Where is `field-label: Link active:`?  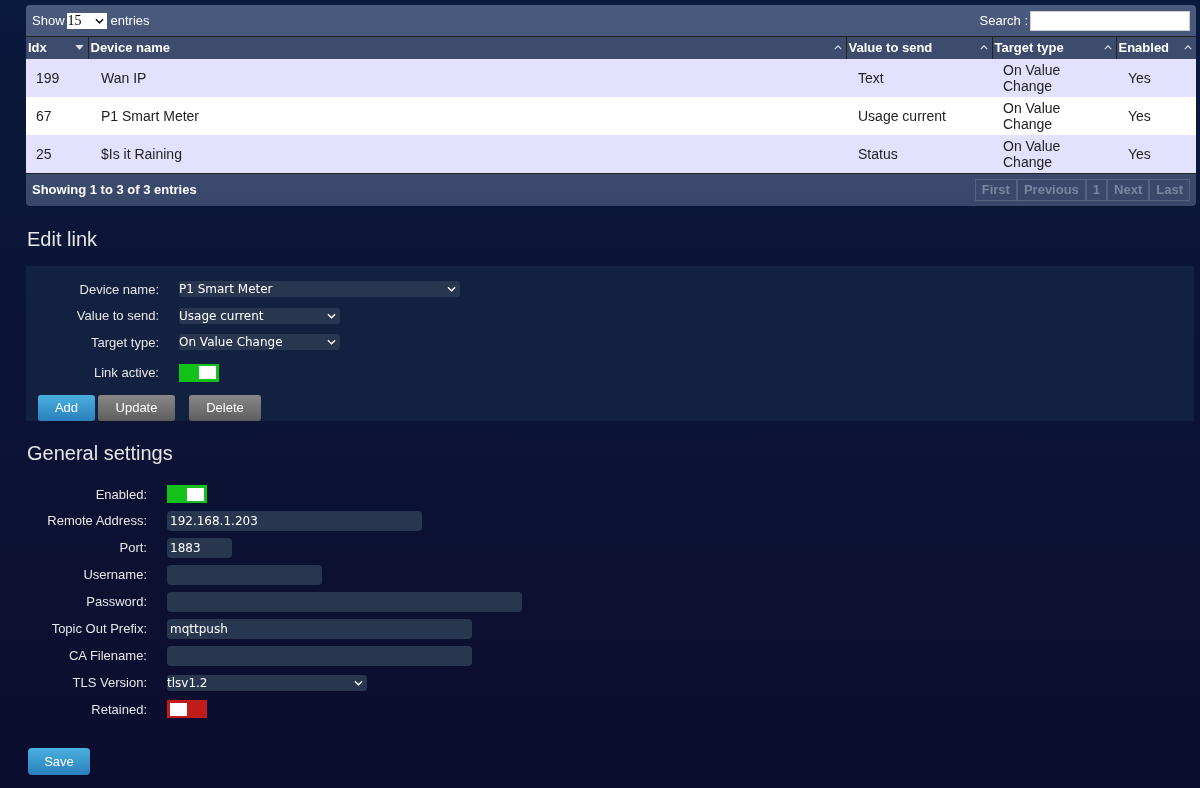
field-label: Link active: is located at coordinates (125, 373).